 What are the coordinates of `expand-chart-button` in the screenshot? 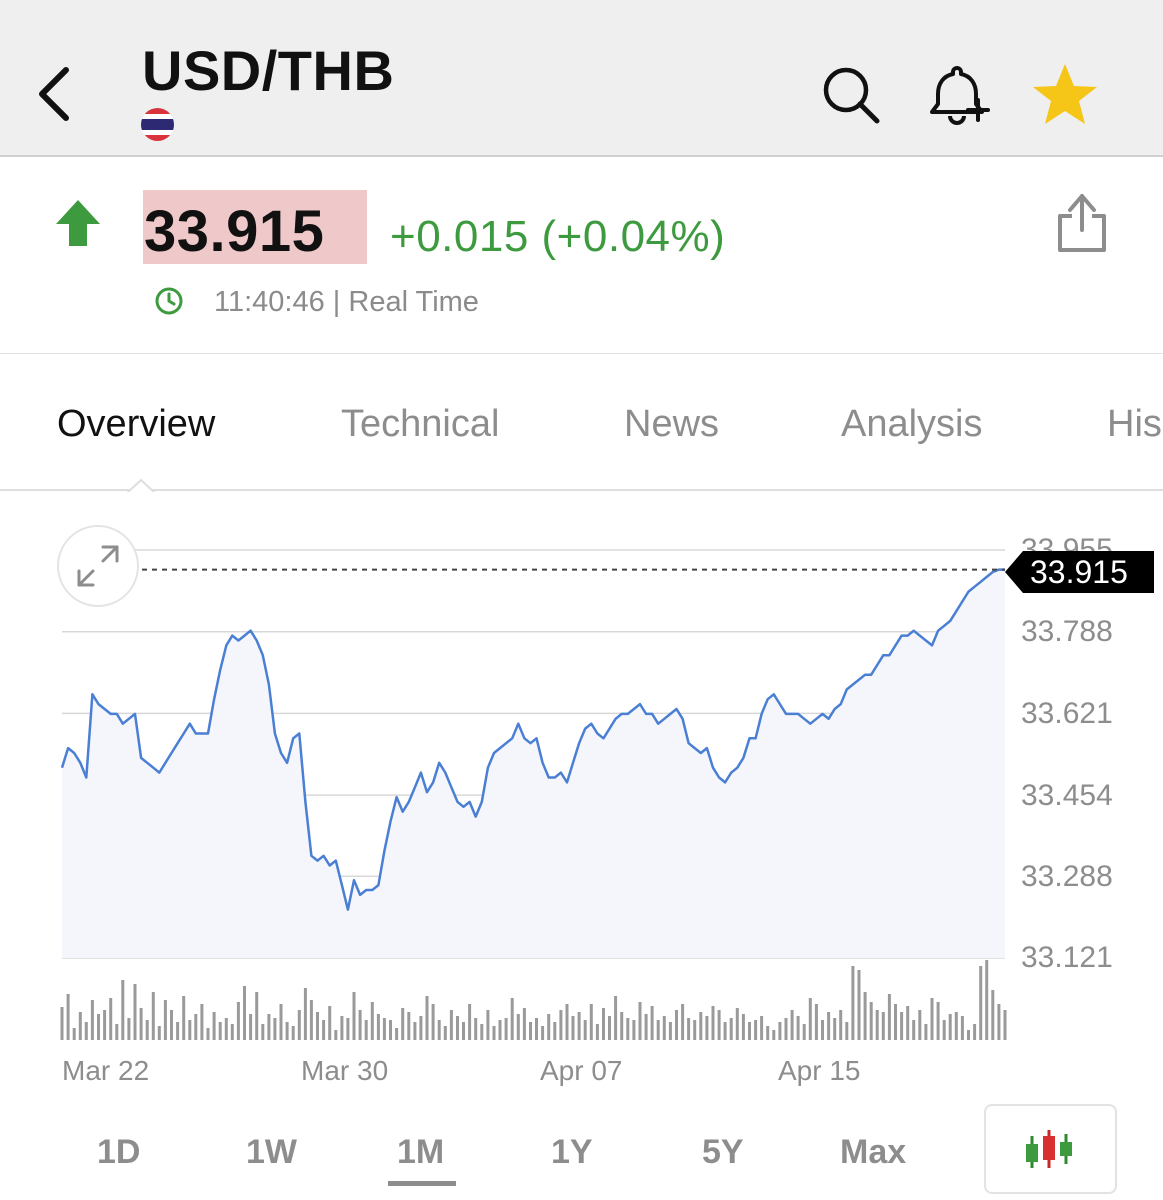 It's located at (98, 566).